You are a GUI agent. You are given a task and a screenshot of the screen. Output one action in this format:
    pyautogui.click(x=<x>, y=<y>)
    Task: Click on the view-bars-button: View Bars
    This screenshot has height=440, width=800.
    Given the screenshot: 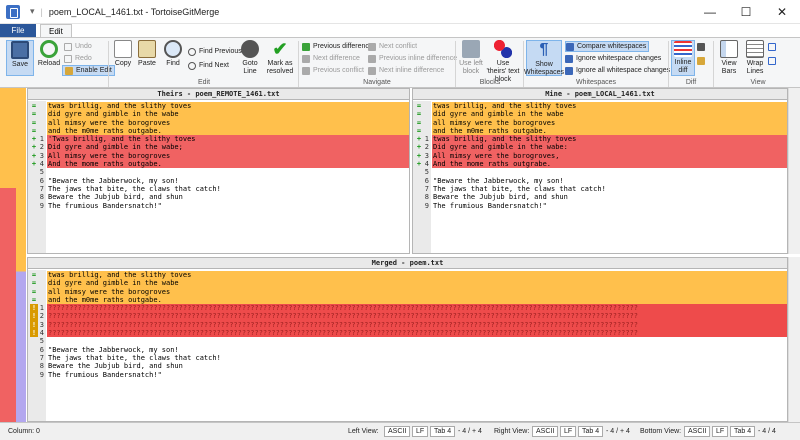 What is the action you would take?
    pyautogui.click(x=729, y=58)
    